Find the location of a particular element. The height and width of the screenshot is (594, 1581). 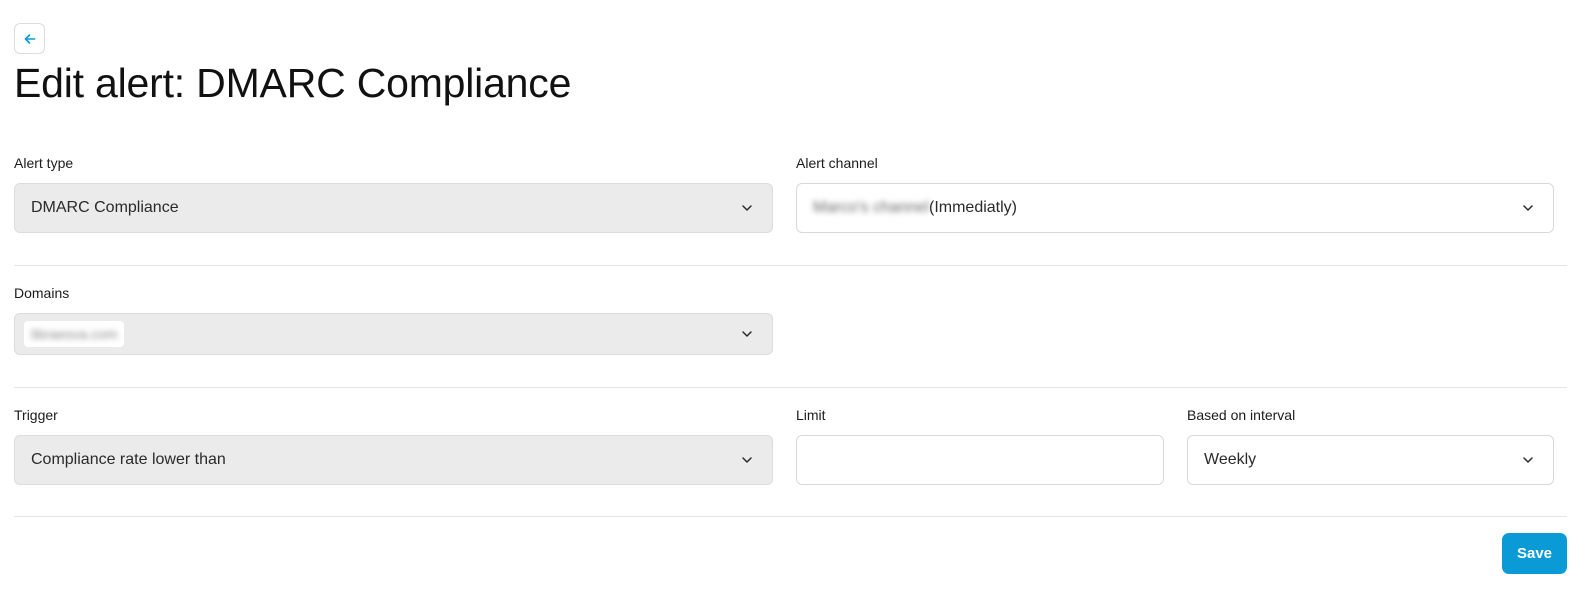

alert-channel-frequency: (Immediatly) is located at coordinates (973, 207).